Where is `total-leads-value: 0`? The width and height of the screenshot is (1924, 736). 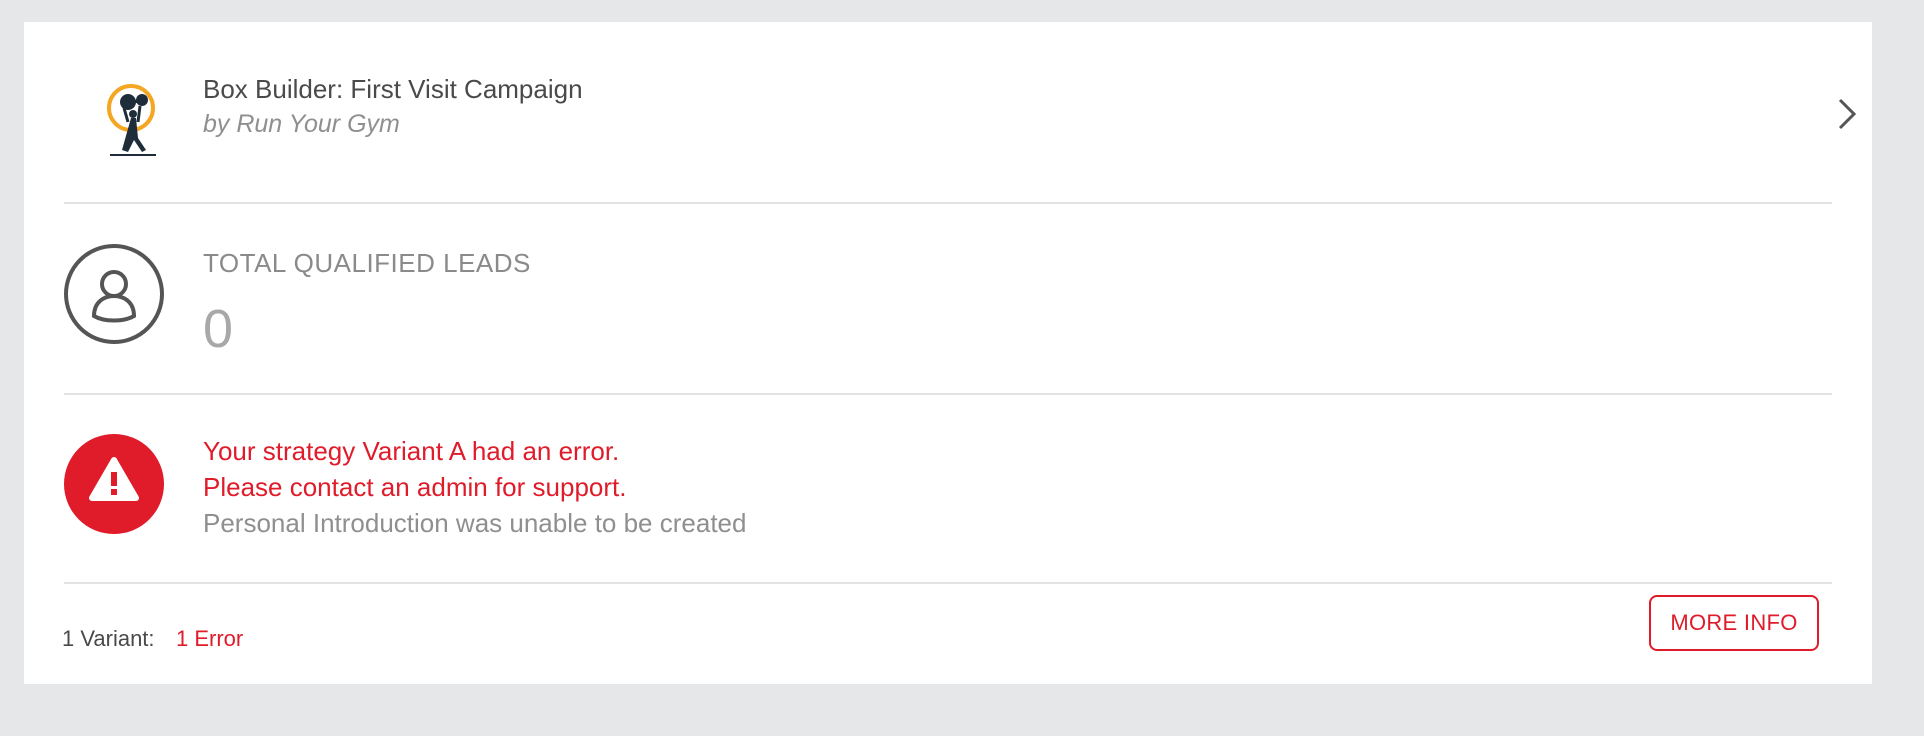 total-leads-value: 0 is located at coordinates (218, 329).